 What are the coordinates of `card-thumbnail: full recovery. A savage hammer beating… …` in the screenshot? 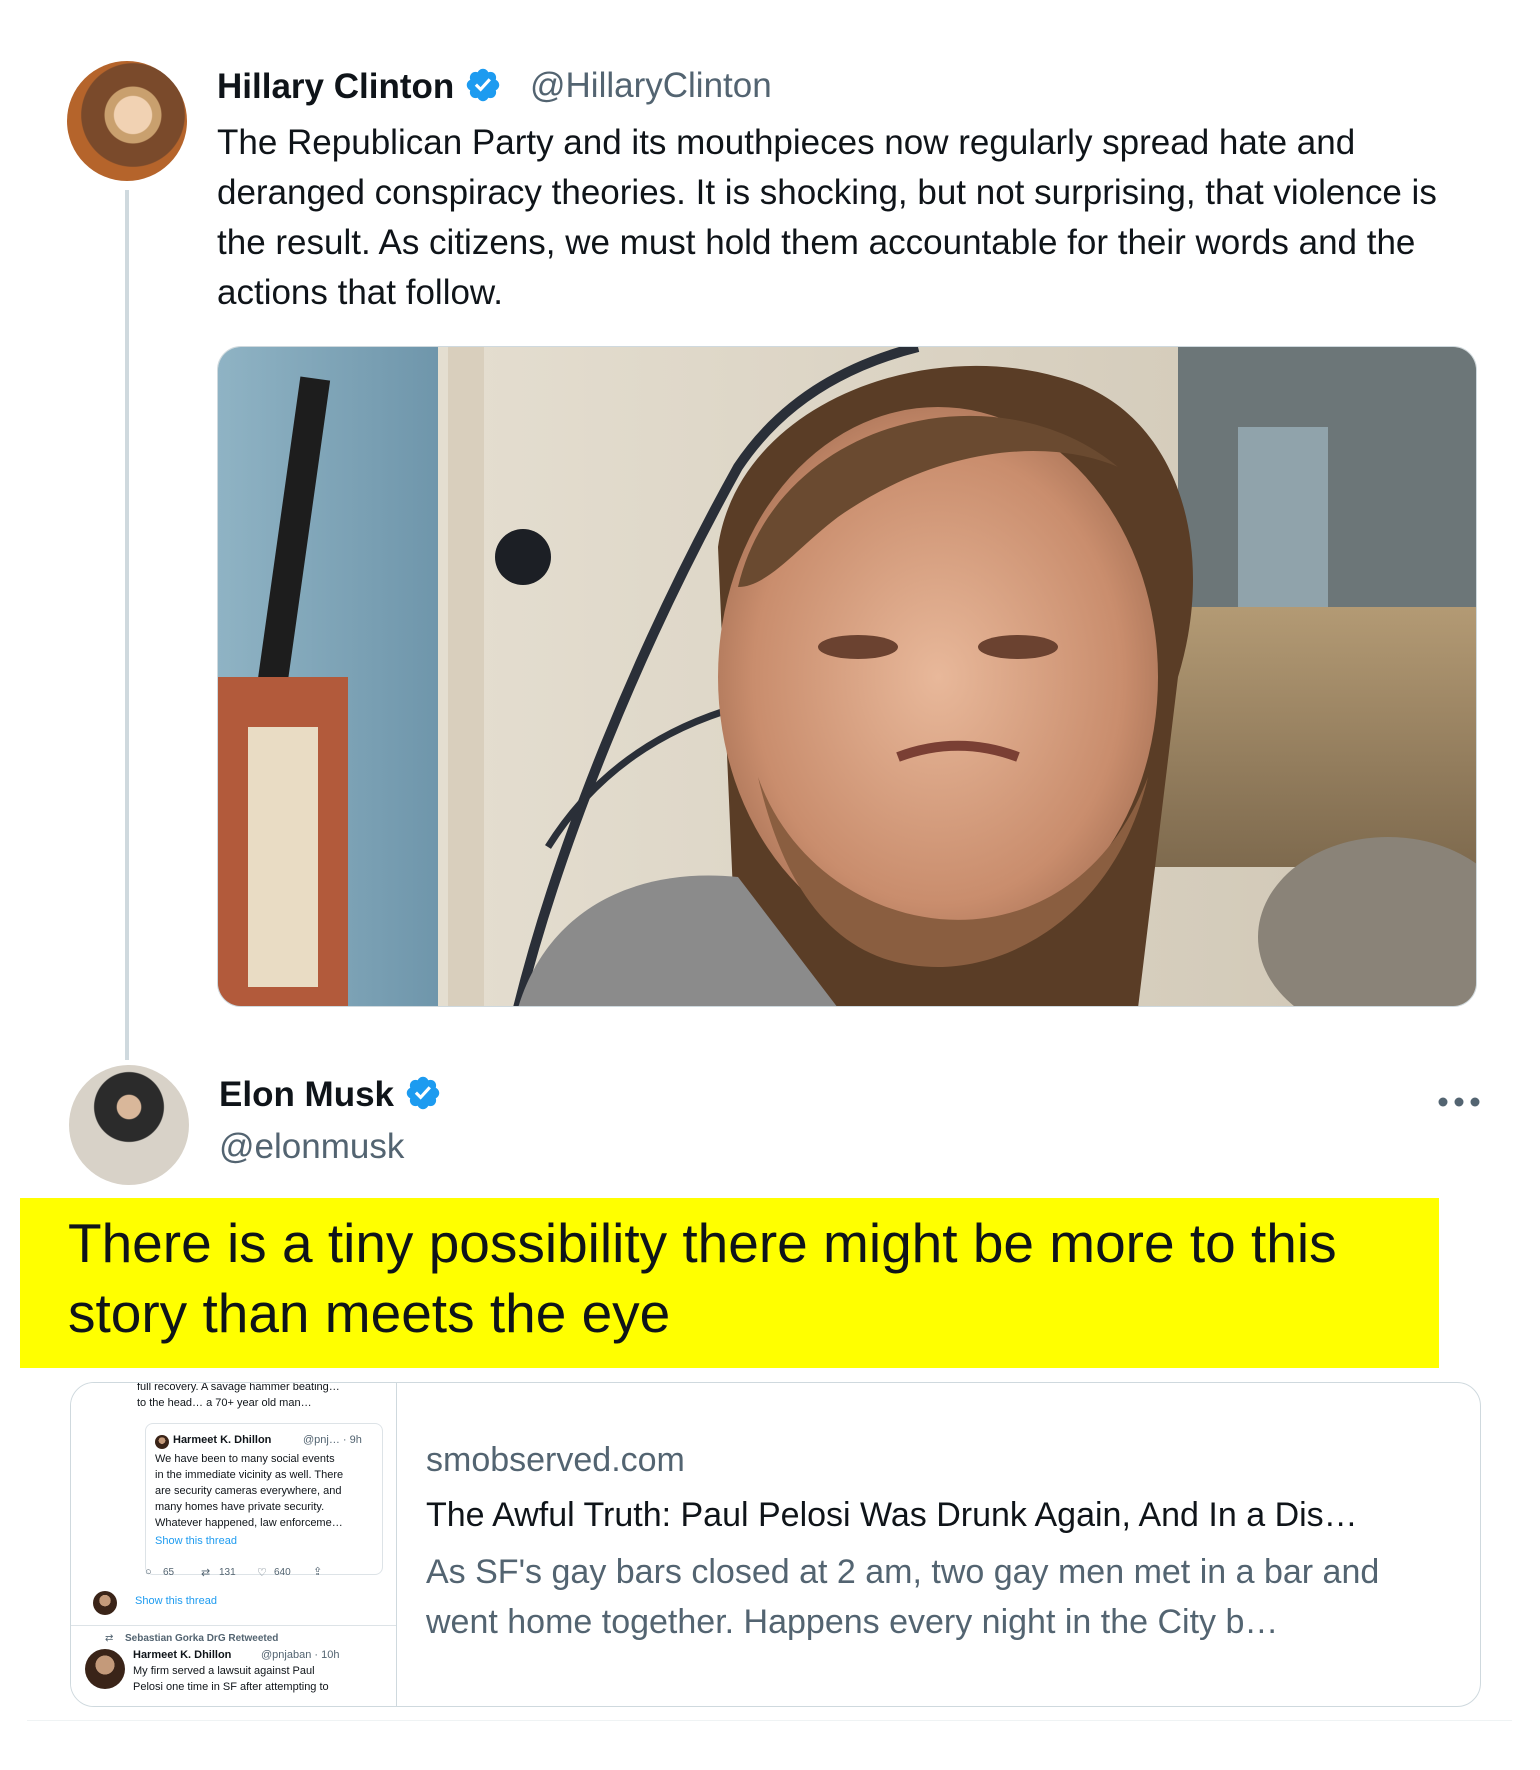 It's located at (234, 1544).